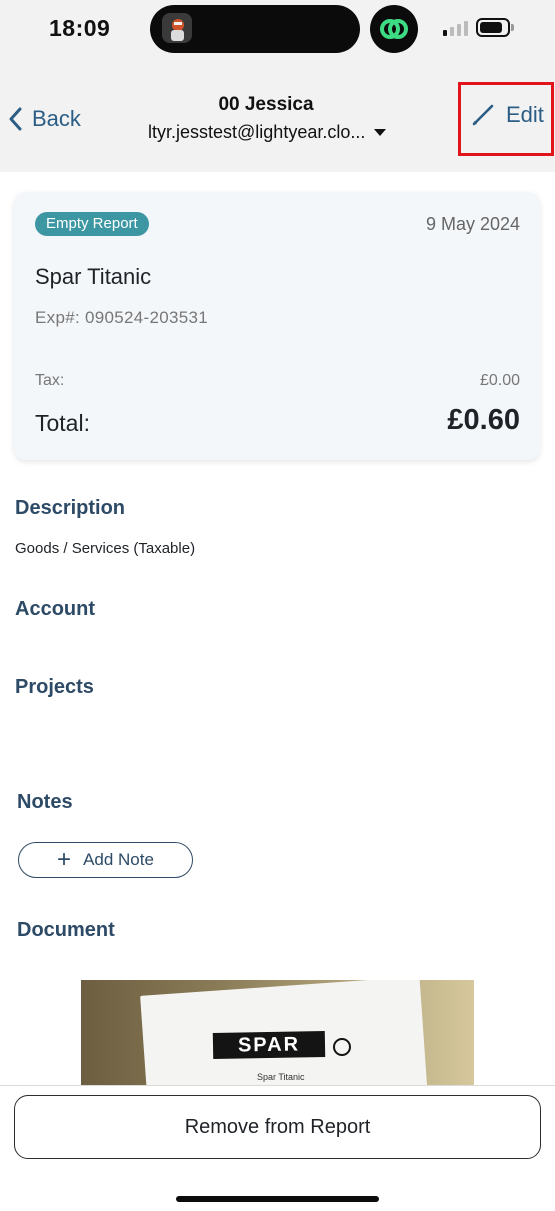  What do you see at coordinates (56, 118) in the screenshot?
I see `back-label: Back` at bounding box center [56, 118].